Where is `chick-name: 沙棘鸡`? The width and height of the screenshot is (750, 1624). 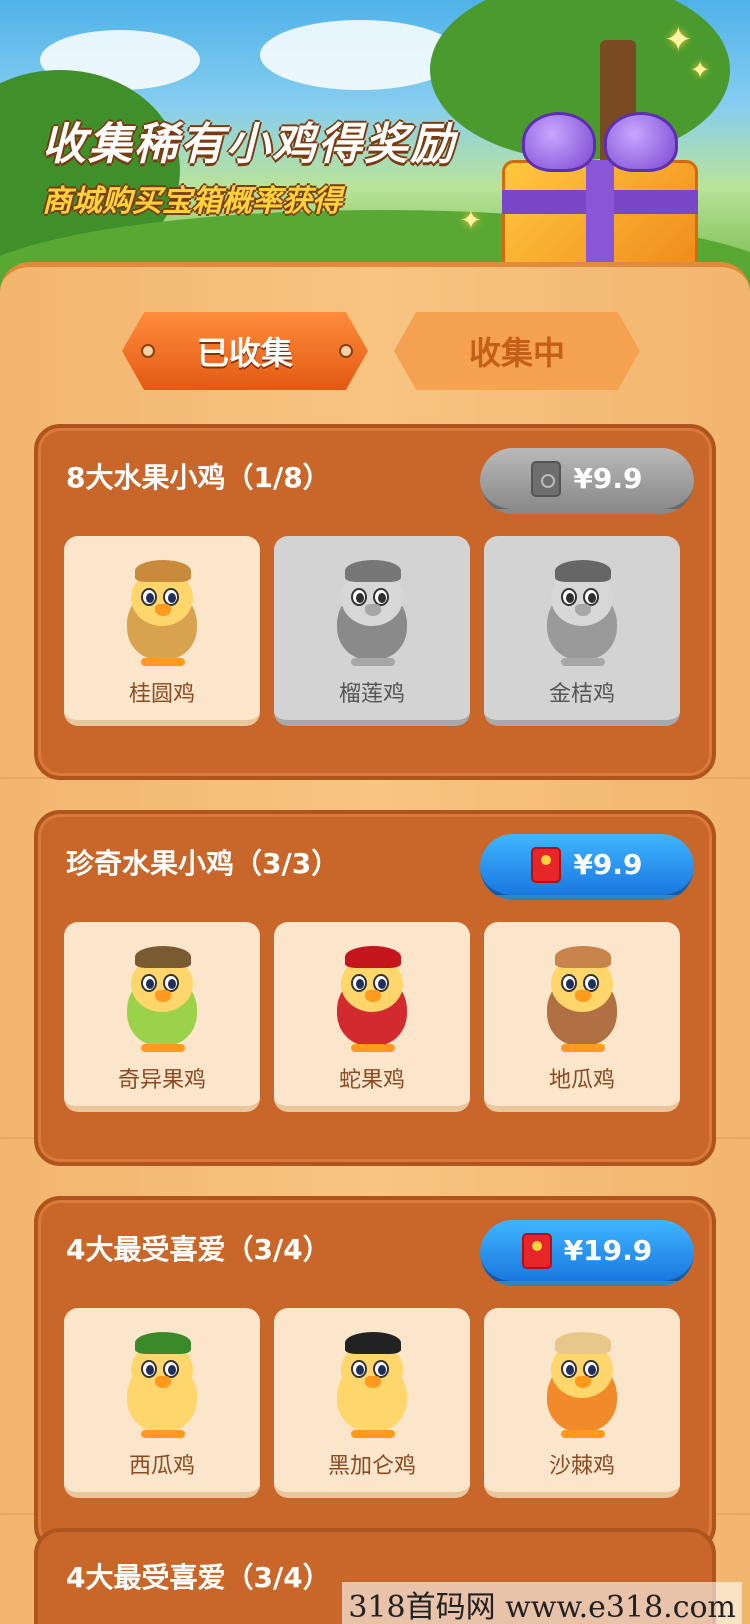
chick-name: 沙棘鸡 is located at coordinates (581, 1466).